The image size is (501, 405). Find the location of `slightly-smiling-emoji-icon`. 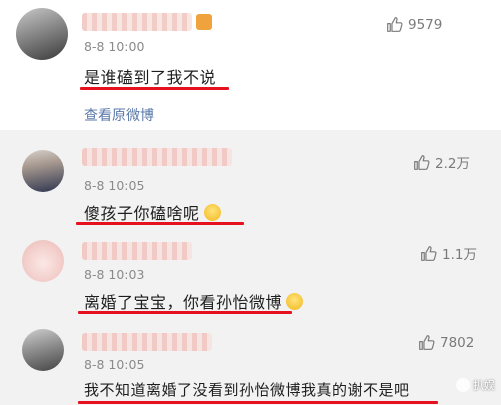

slightly-smiling-emoji-icon is located at coordinates (212, 212).